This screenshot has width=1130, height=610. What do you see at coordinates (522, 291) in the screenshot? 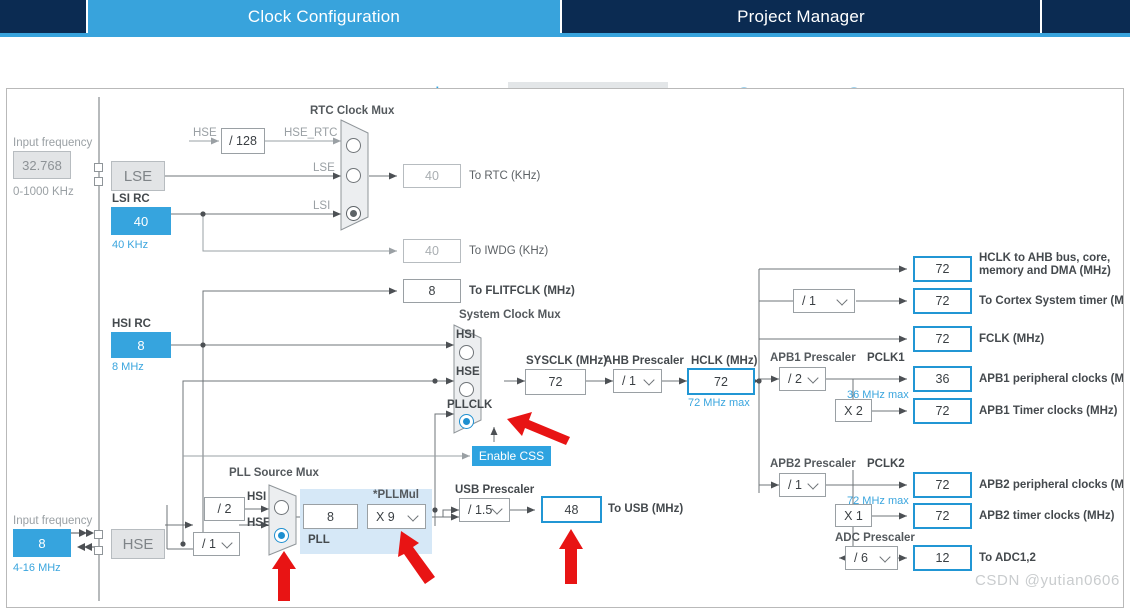
I see `to-flitfclk-label: To FLITFCLK (MHz)` at bounding box center [522, 291].